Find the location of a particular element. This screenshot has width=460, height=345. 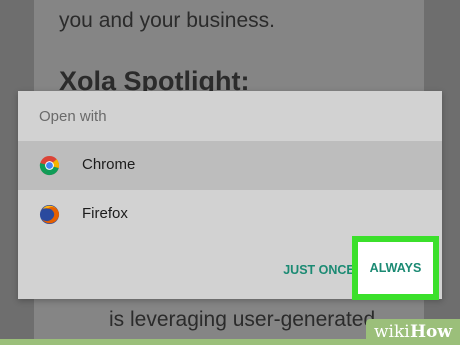

wikihow-logo-wiki: wiki is located at coordinates (392, 332).